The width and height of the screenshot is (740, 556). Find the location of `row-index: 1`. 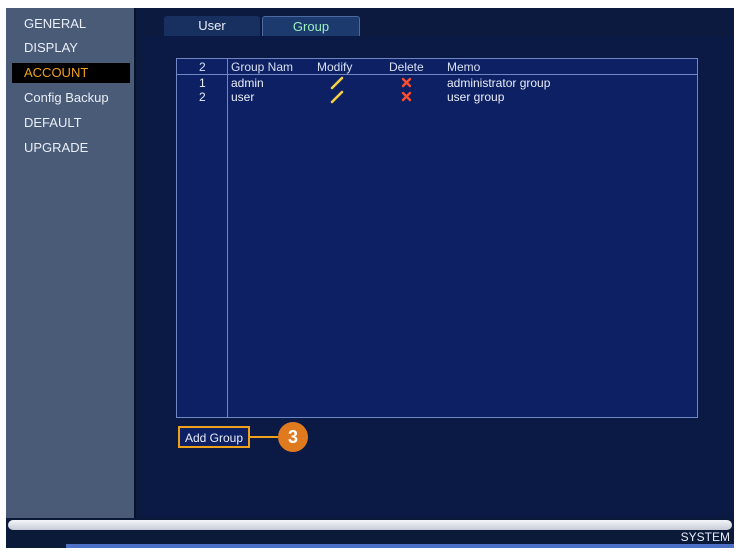

row-index: 1 is located at coordinates (202, 83).